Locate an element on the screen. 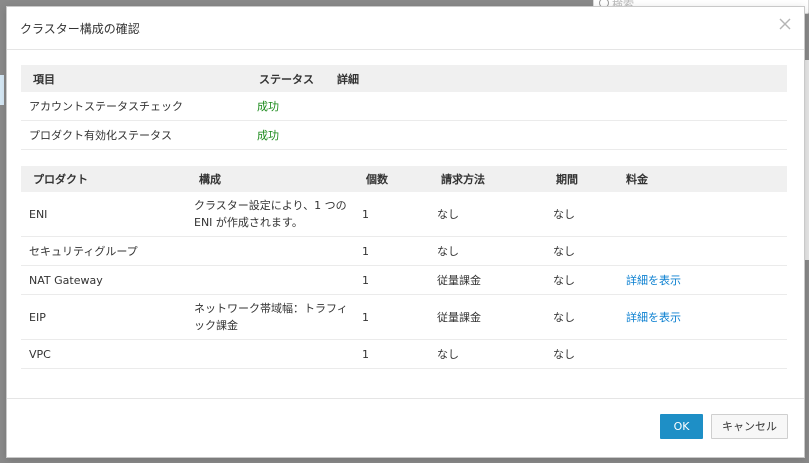 The height and width of the screenshot is (463, 809). table-row: VPC 1 なし なし is located at coordinates (404, 354).